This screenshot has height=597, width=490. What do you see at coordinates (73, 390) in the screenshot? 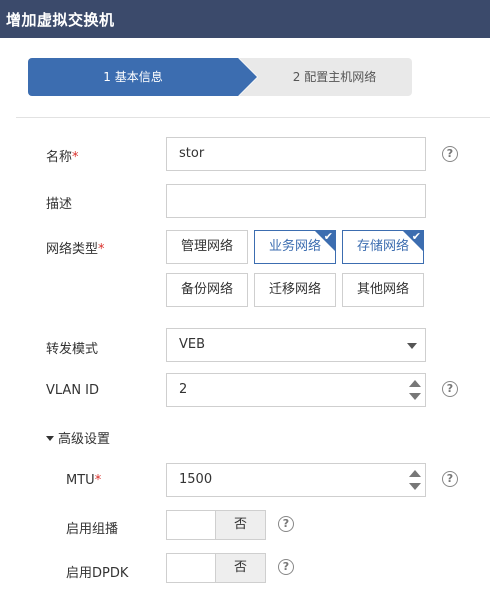
I see `vlan-id-label: VLAN ID` at bounding box center [73, 390].